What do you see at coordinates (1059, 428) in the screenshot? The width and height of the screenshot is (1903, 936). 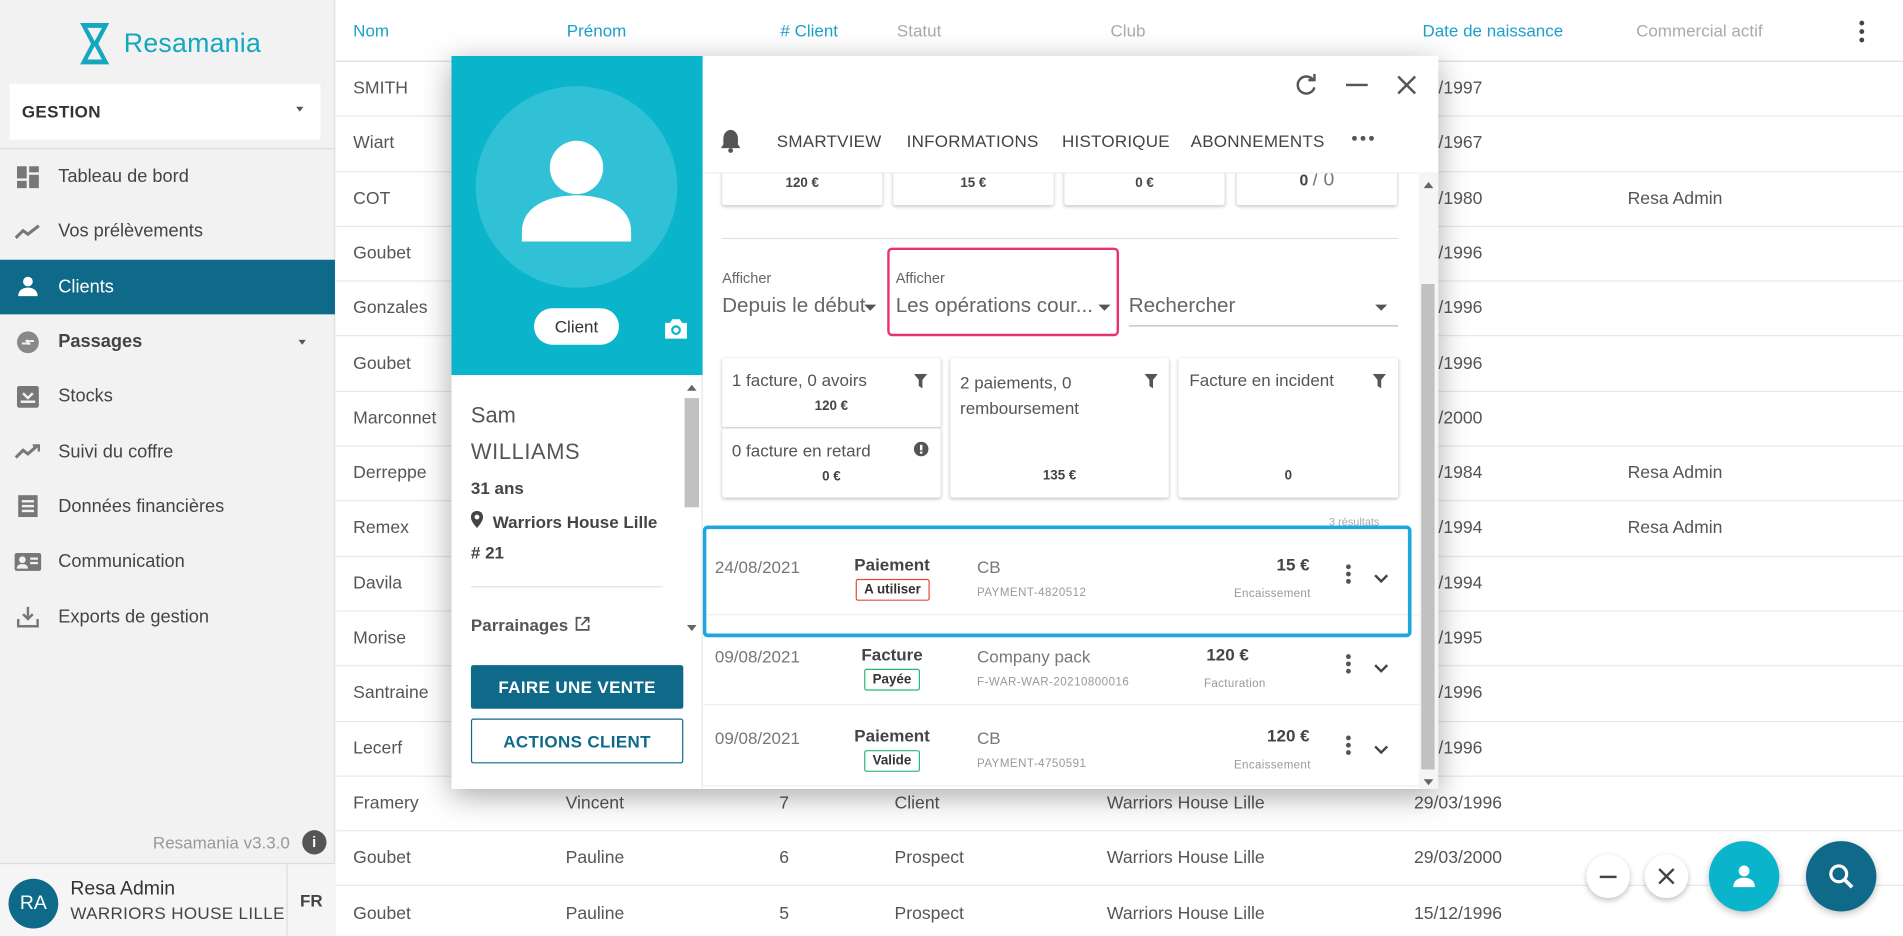 I see `payments-stat-card: 2 paiements, 0 remboursement 135 €` at bounding box center [1059, 428].